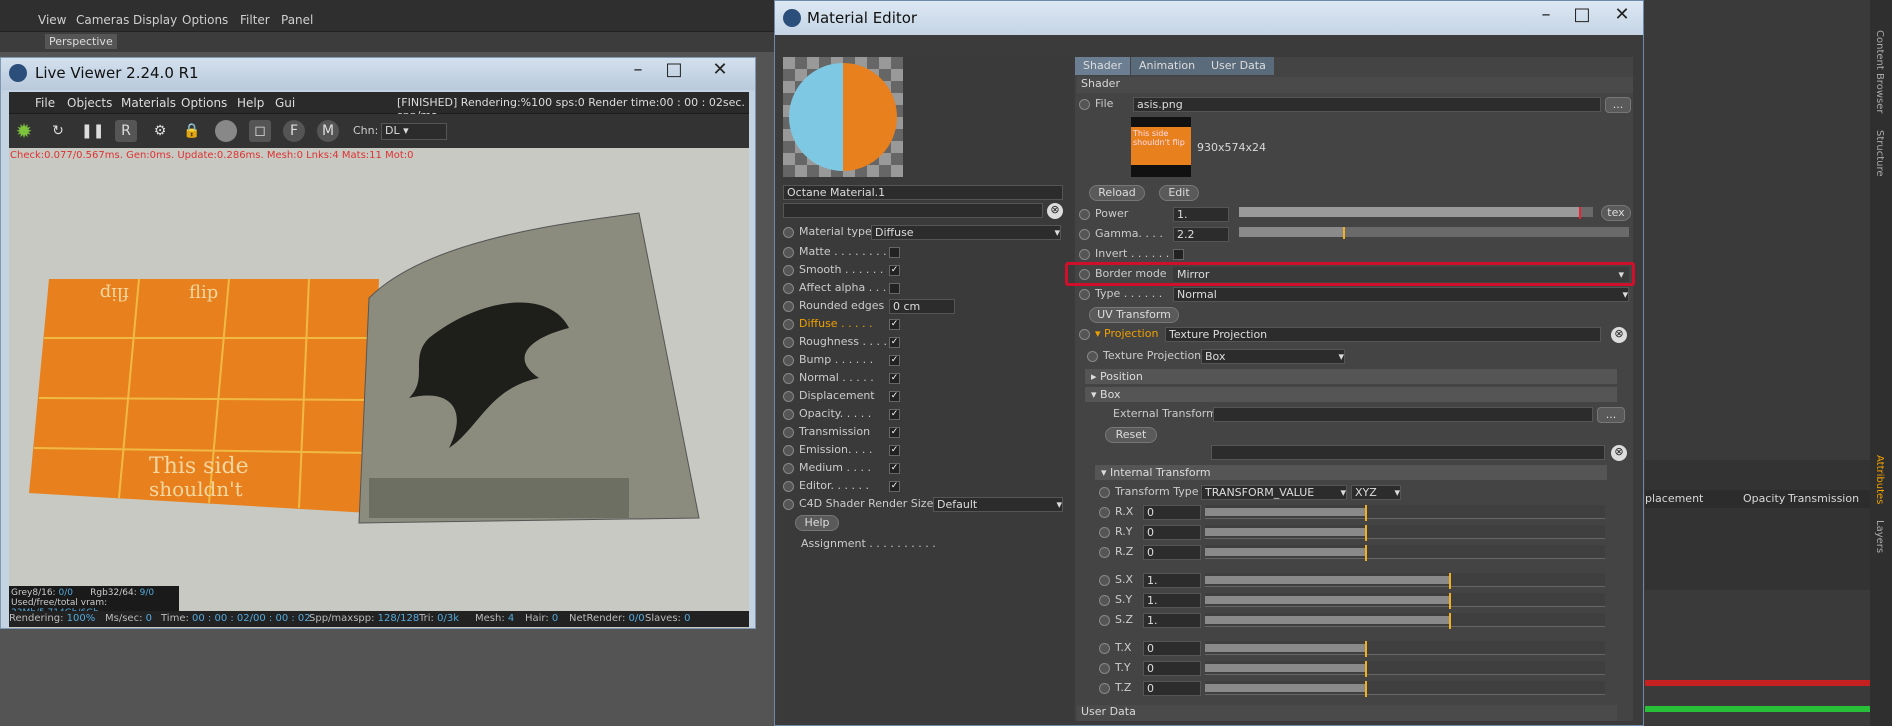  Describe the element at coordinates (826, 487) in the screenshot. I see `channel-row: Editor. . . . . .` at that location.